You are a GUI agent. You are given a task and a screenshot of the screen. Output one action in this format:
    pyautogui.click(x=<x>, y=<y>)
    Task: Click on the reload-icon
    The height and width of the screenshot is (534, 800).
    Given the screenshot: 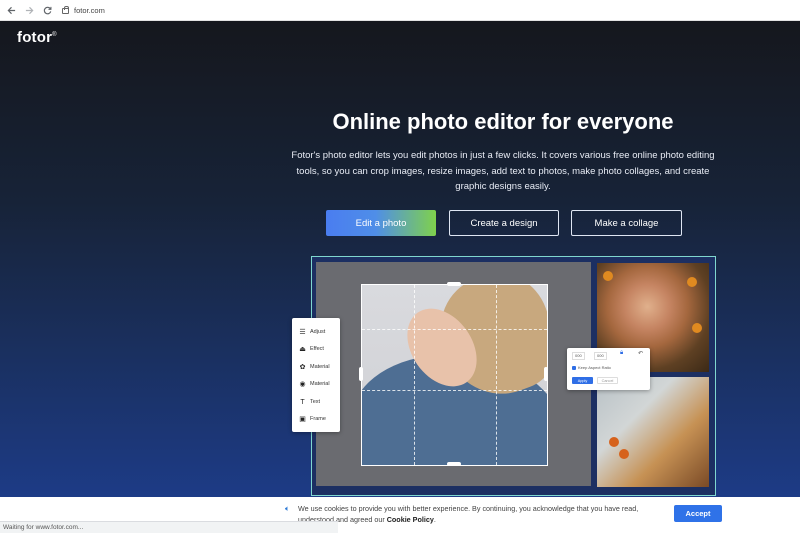 What is the action you would take?
    pyautogui.click(x=47, y=10)
    